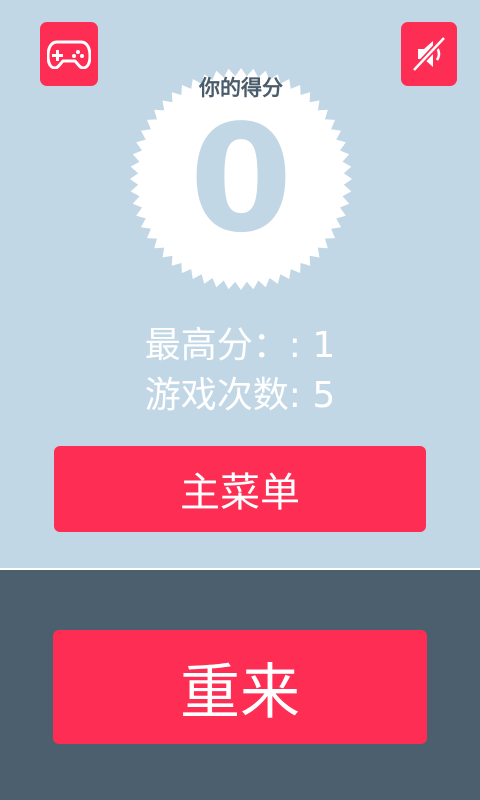  I want to click on score-badge: 你的得分 0, so click(241, 179).